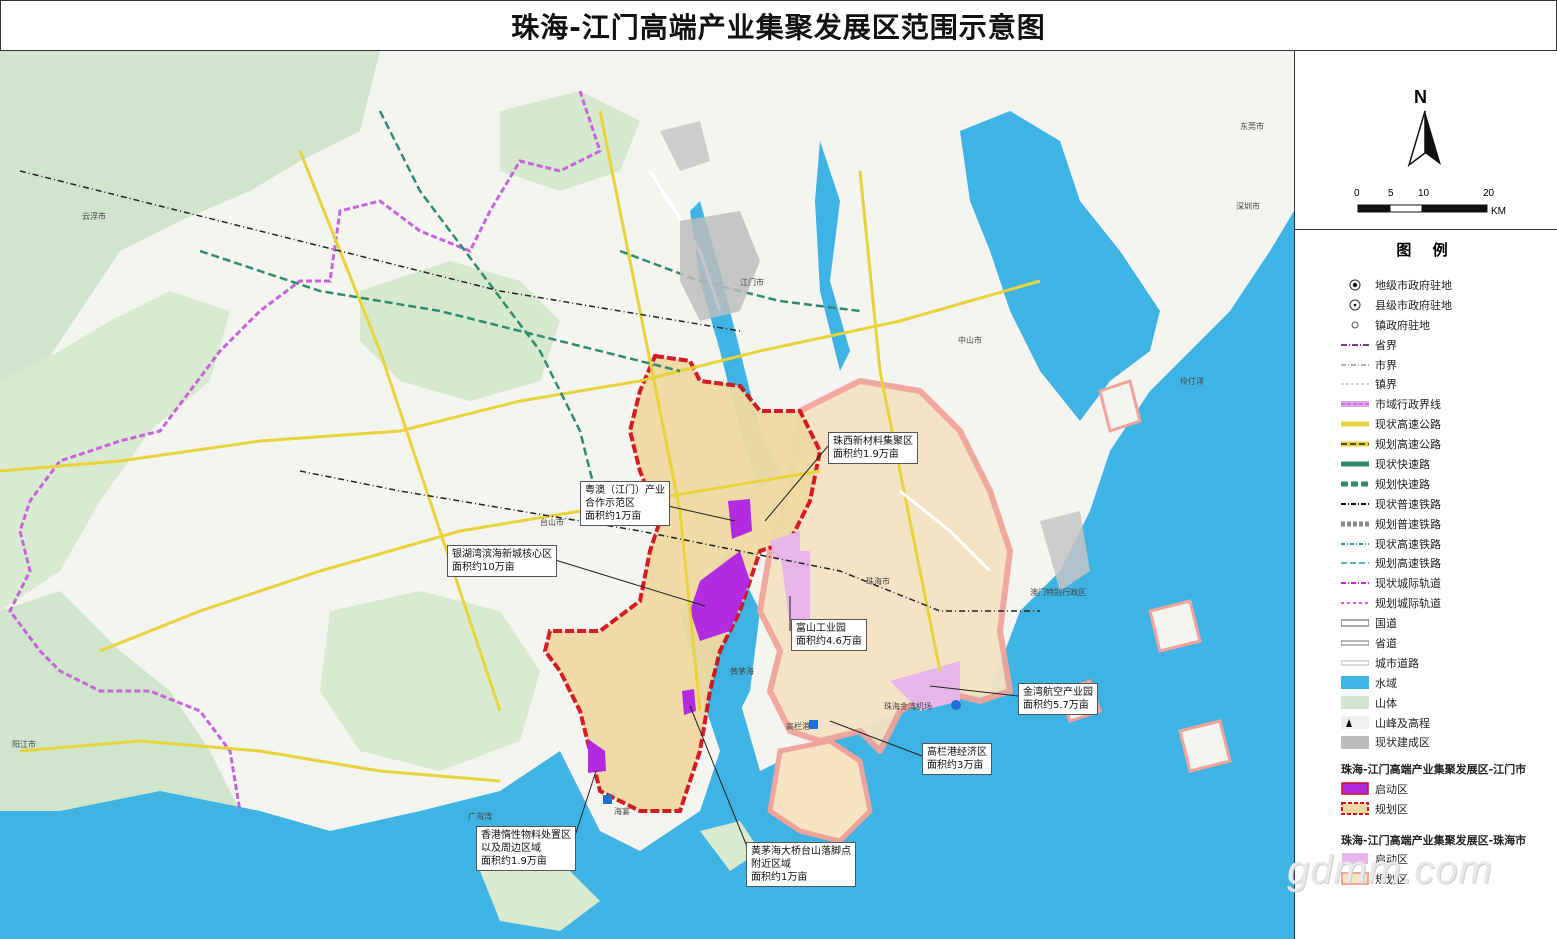  What do you see at coordinates (1498, 211) in the screenshot?
I see `scale-unit: KM` at bounding box center [1498, 211].